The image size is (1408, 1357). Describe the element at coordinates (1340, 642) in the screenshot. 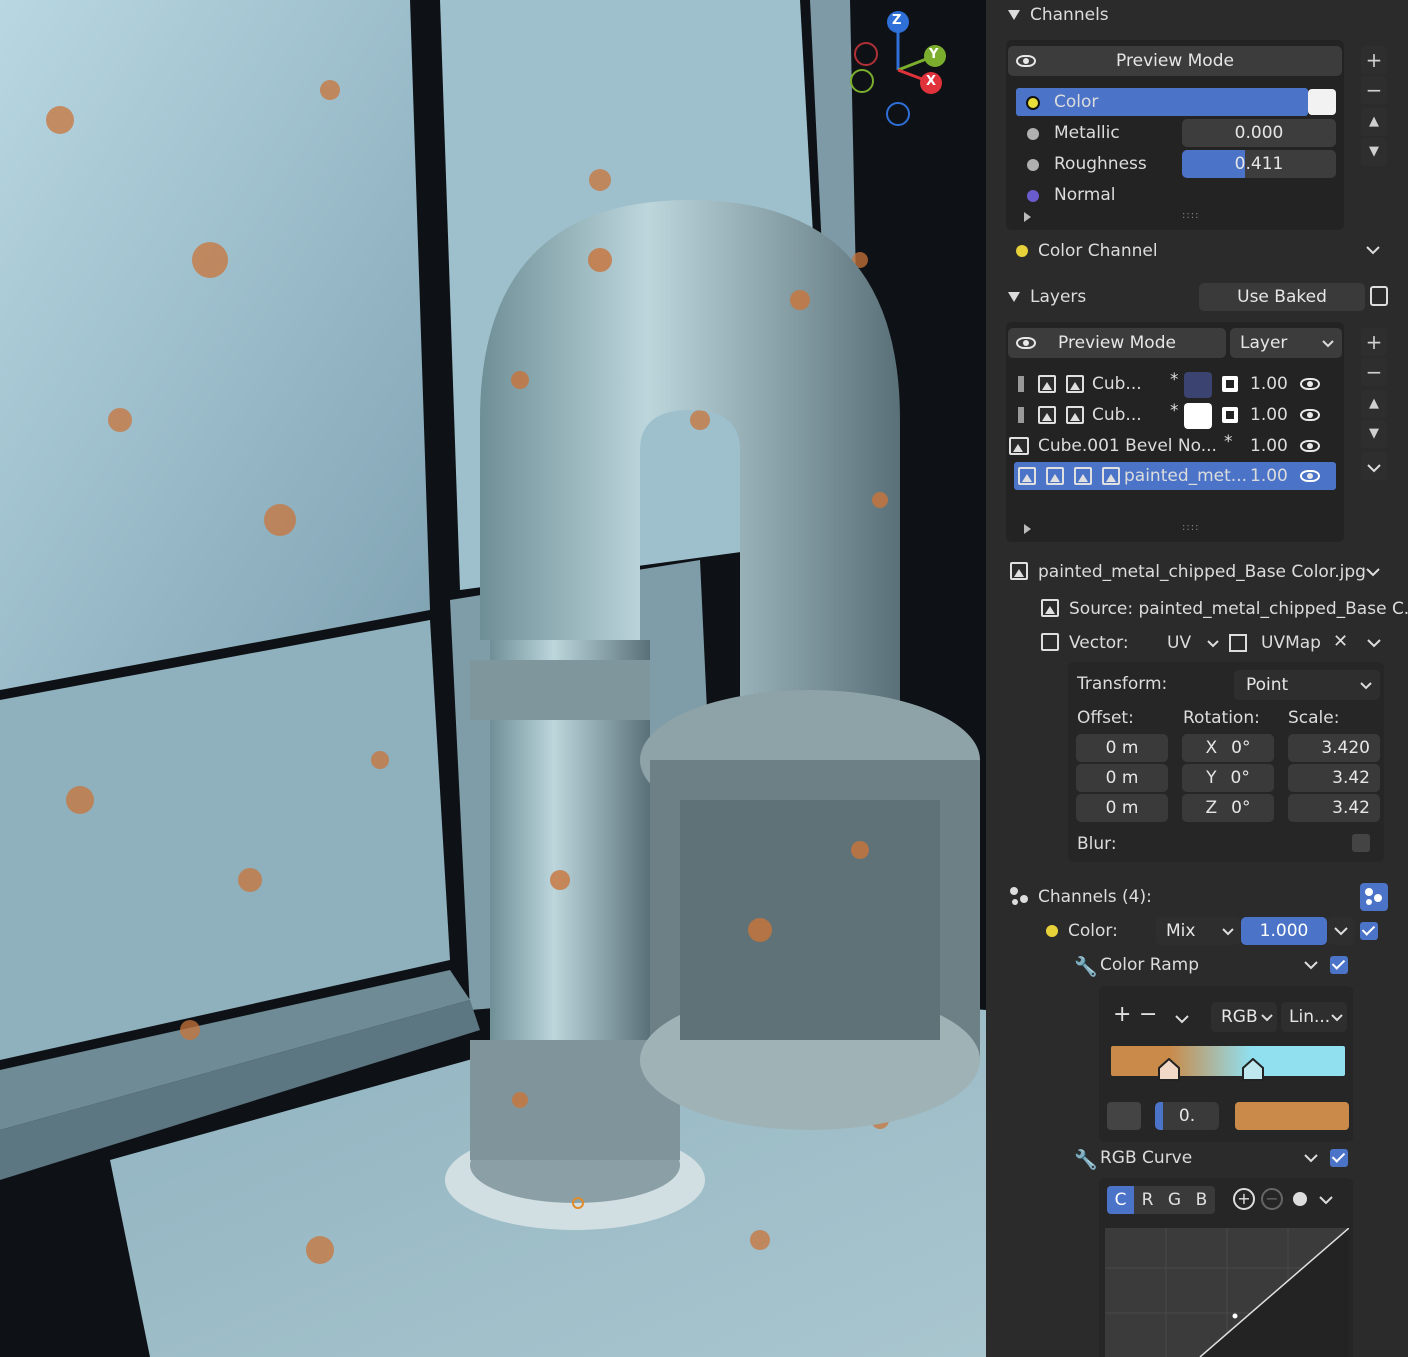

I see `clear-x-icon: ✕` at that location.